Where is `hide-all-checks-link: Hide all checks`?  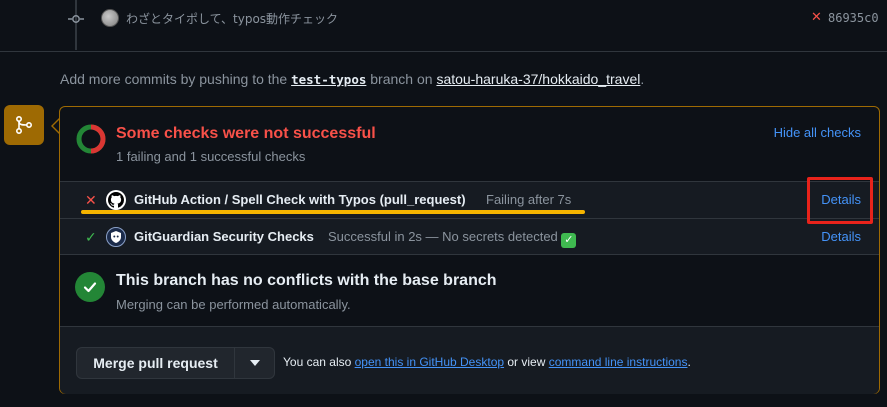 hide-all-checks-link: Hide all checks is located at coordinates (817, 132).